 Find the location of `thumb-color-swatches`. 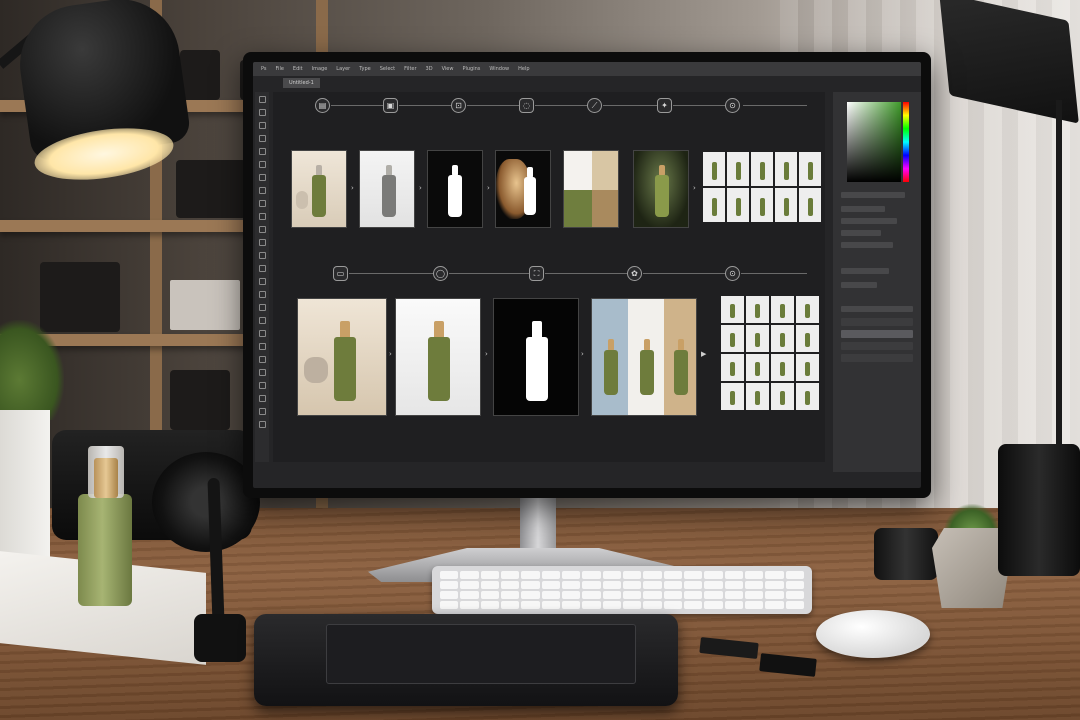

thumb-color-swatches is located at coordinates (591, 189).